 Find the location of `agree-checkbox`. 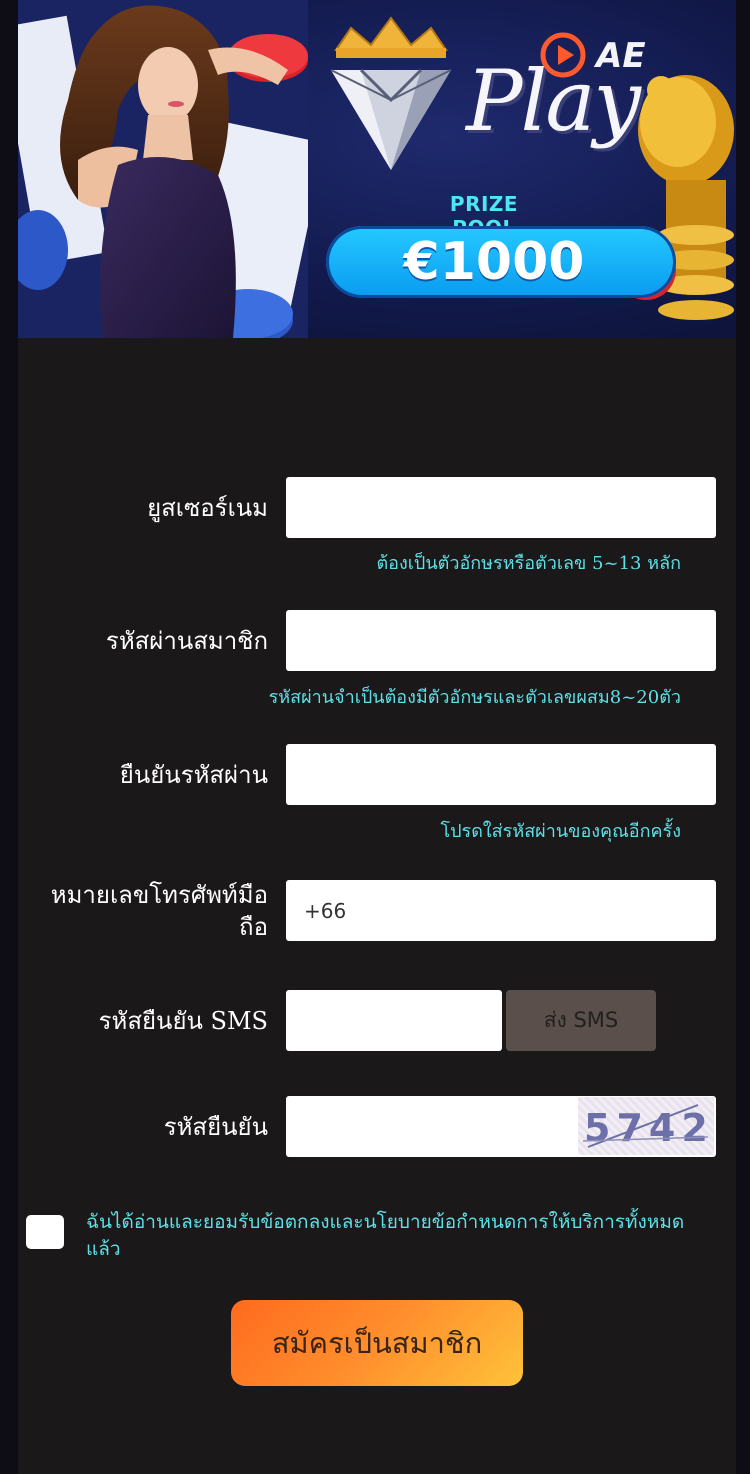

agree-checkbox is located at coordinates (45, 1232).